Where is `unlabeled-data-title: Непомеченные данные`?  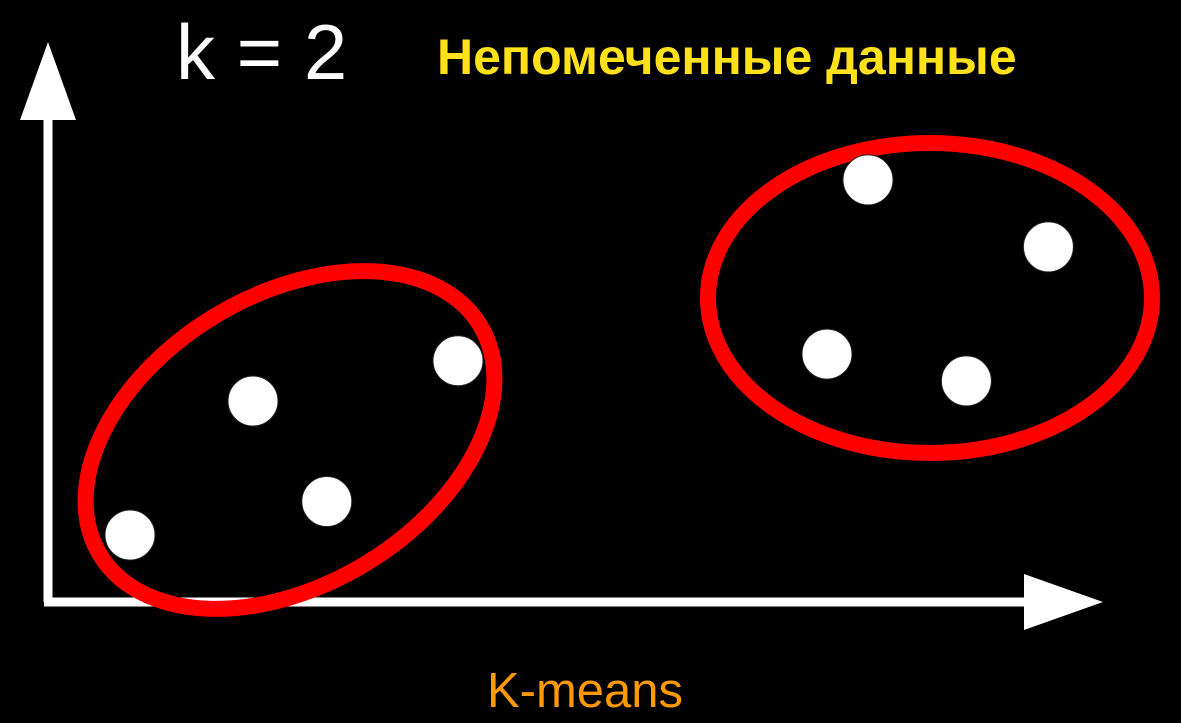 unlabeled-data-title: Непомеченные данные is located at coordinates (727, 57).